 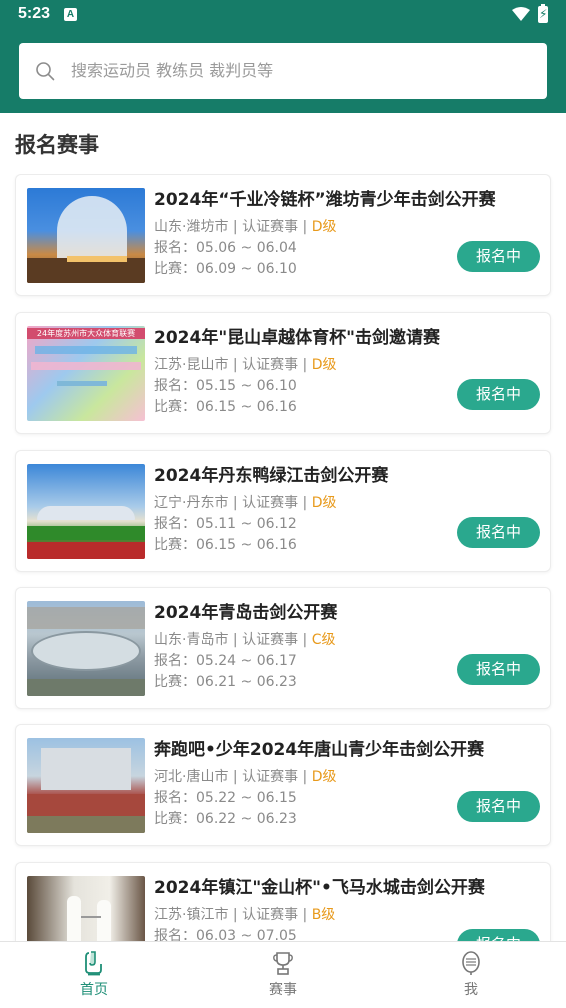 I want to click on bottom-nav: 首页 赛事 我, so click(x=283, y=974).